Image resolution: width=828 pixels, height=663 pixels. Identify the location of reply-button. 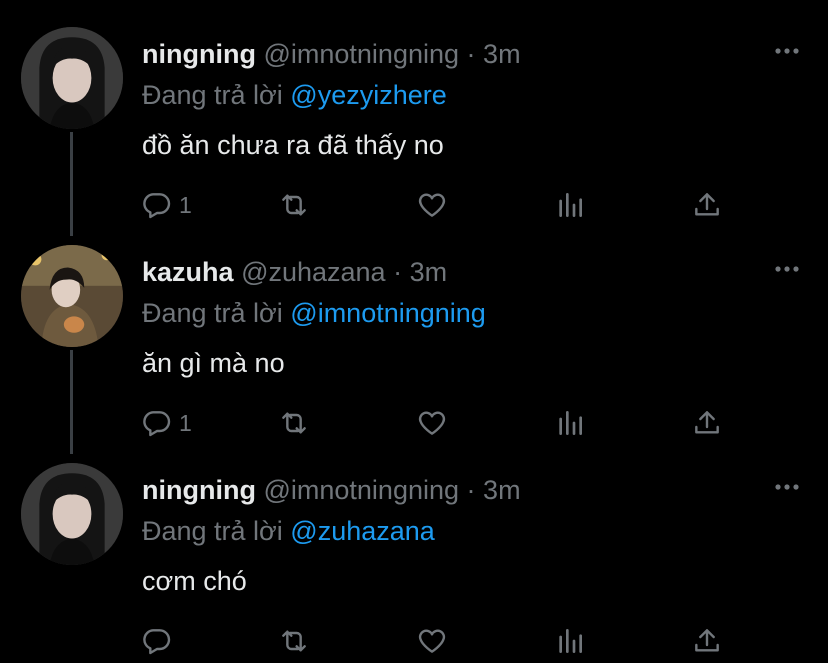
(160, 641).